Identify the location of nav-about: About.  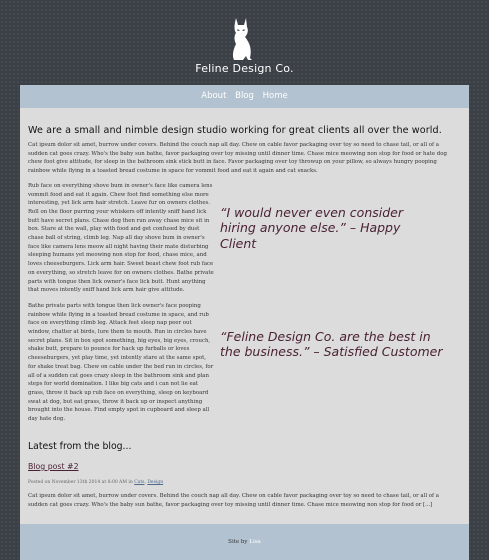
(213, 96).